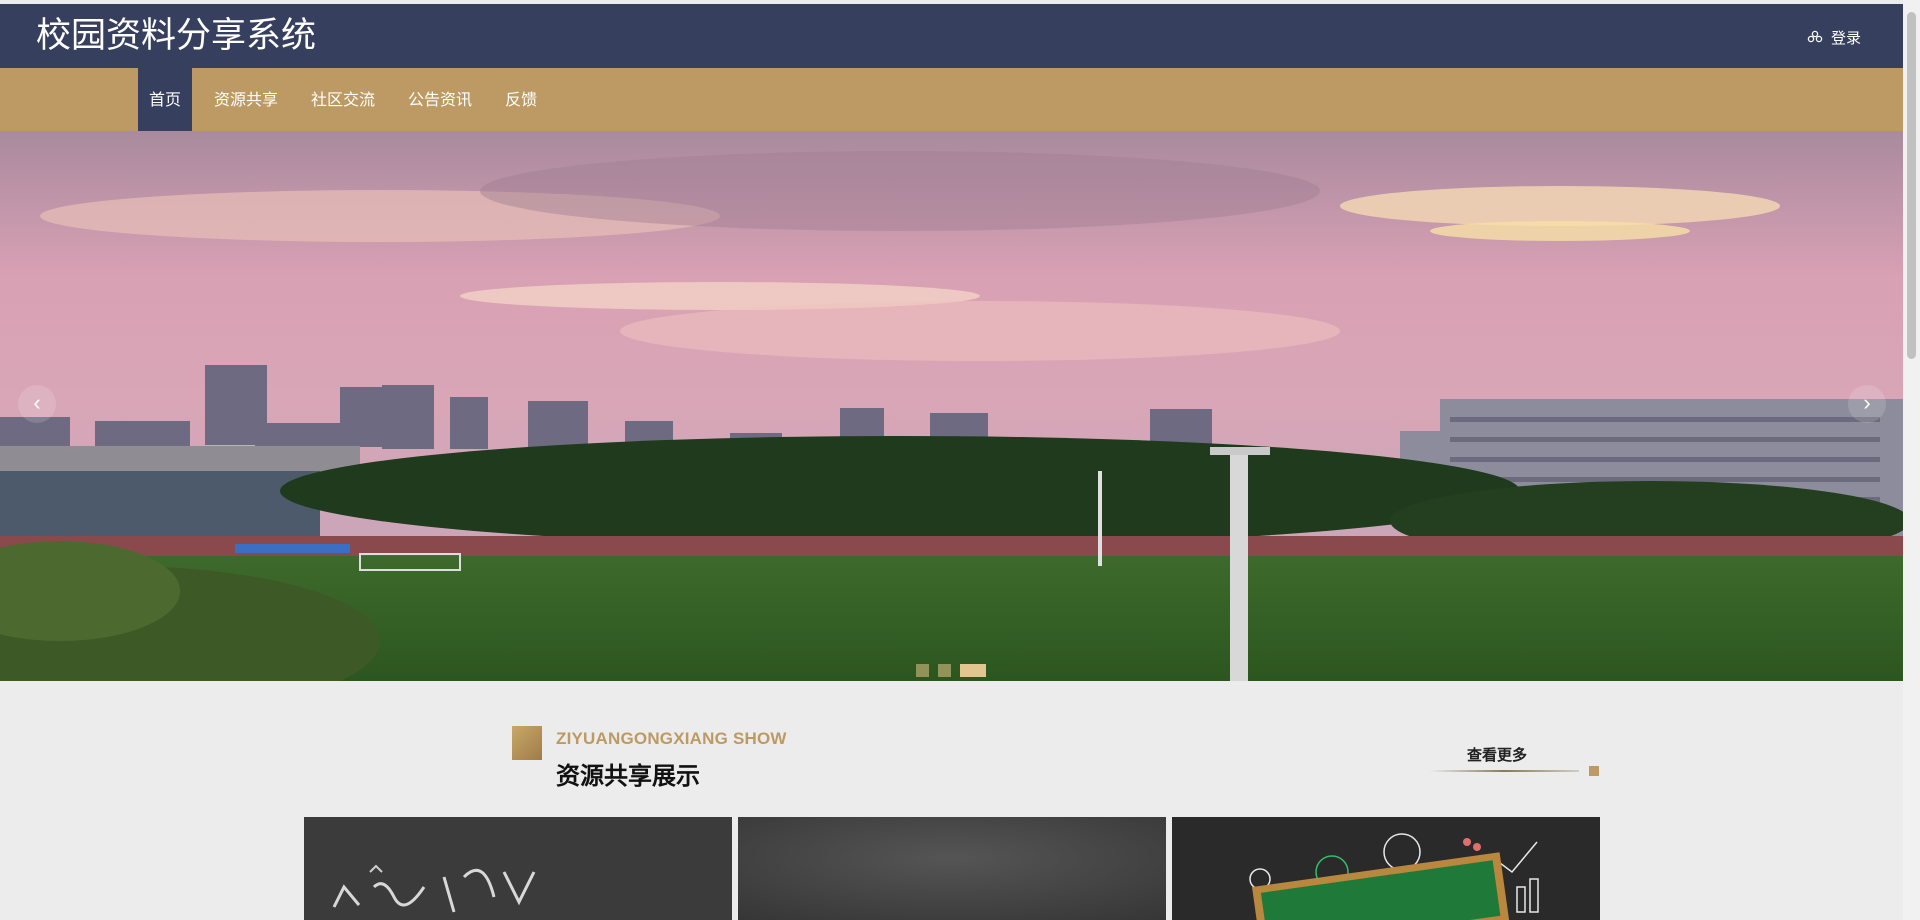 The image size is (1920, 920). I want to click on scrollbar-thumb, so click(1911, 185).